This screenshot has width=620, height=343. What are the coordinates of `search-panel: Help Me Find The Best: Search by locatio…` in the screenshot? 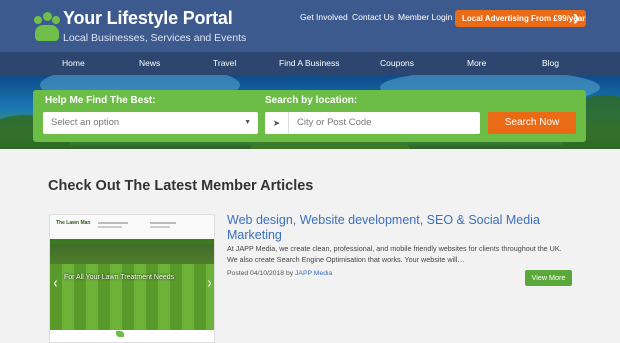 It's located at (309, 116).